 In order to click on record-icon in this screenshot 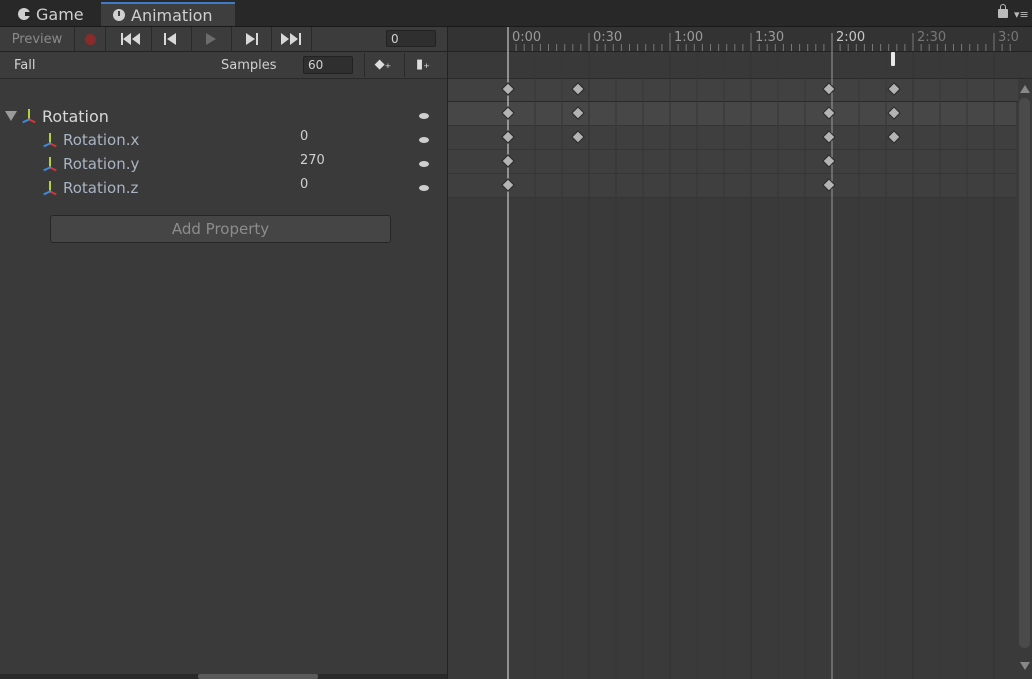, I will do `click(90, 39)`.